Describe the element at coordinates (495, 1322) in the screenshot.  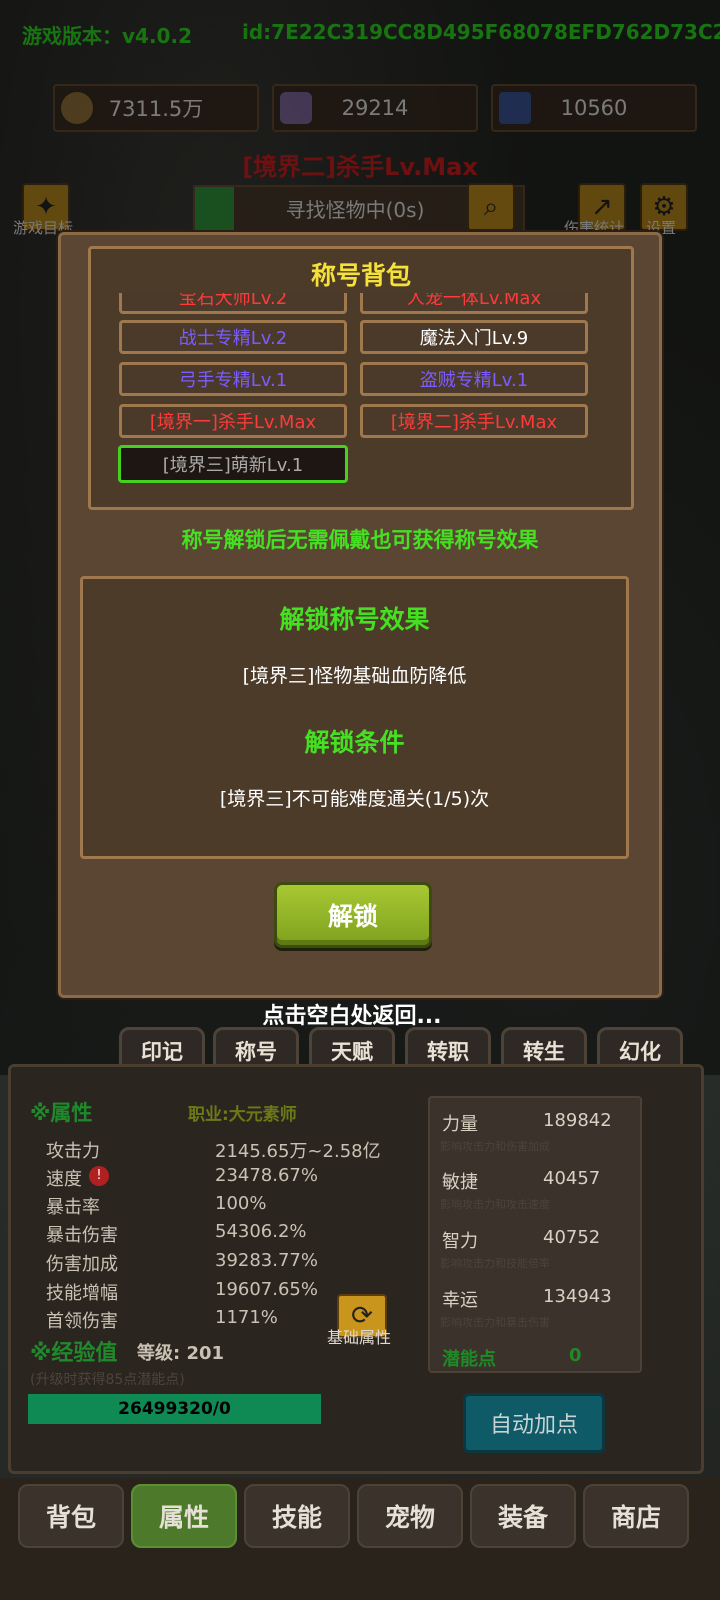
I see `core-stat-desc: 影响攻击力和暴击伤害` at that location.